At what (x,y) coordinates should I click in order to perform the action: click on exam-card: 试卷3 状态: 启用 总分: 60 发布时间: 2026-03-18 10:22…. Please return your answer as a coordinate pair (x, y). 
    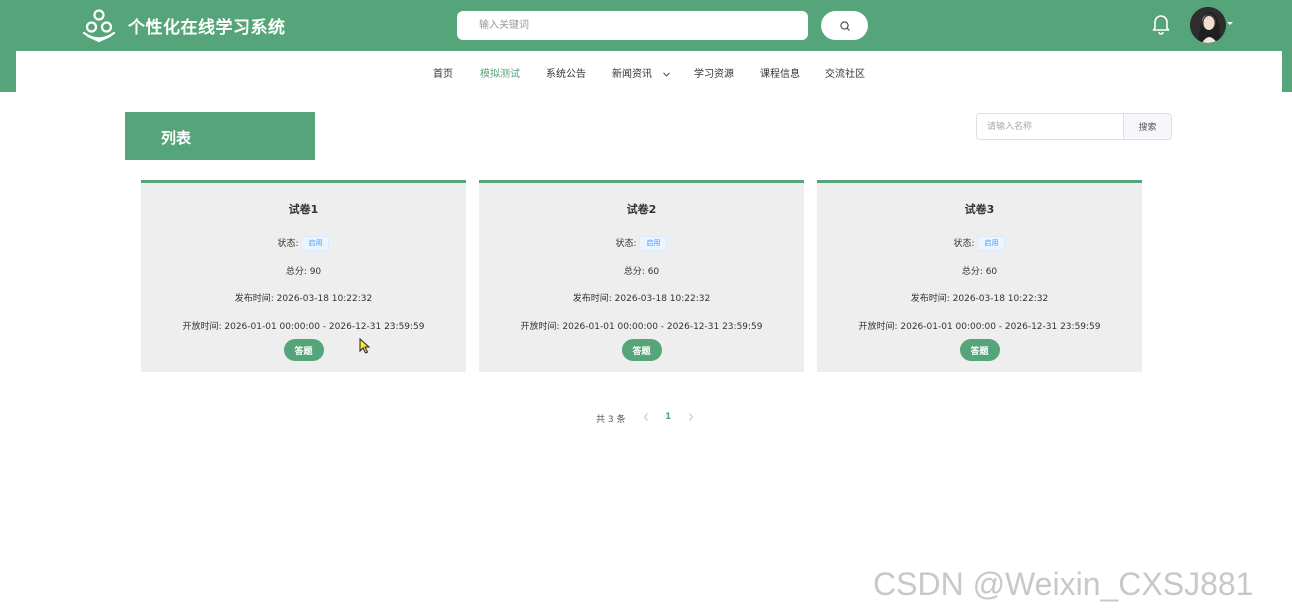
    Looking at the image, I should click on (979, 276).